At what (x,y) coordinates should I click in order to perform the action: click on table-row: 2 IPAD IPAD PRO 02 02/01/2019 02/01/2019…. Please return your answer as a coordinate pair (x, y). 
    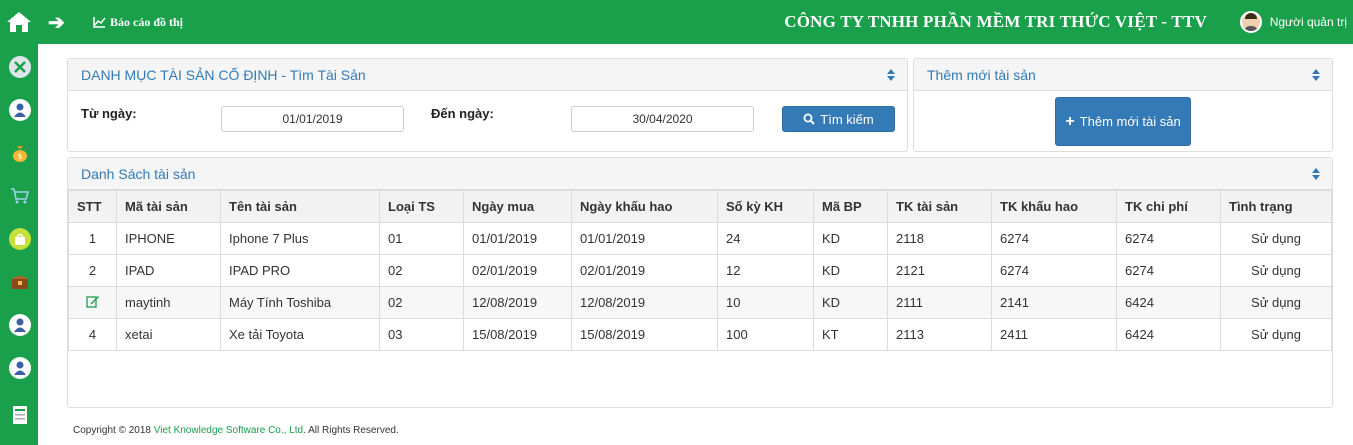
    Looking at the image, I should click on (700, 270).